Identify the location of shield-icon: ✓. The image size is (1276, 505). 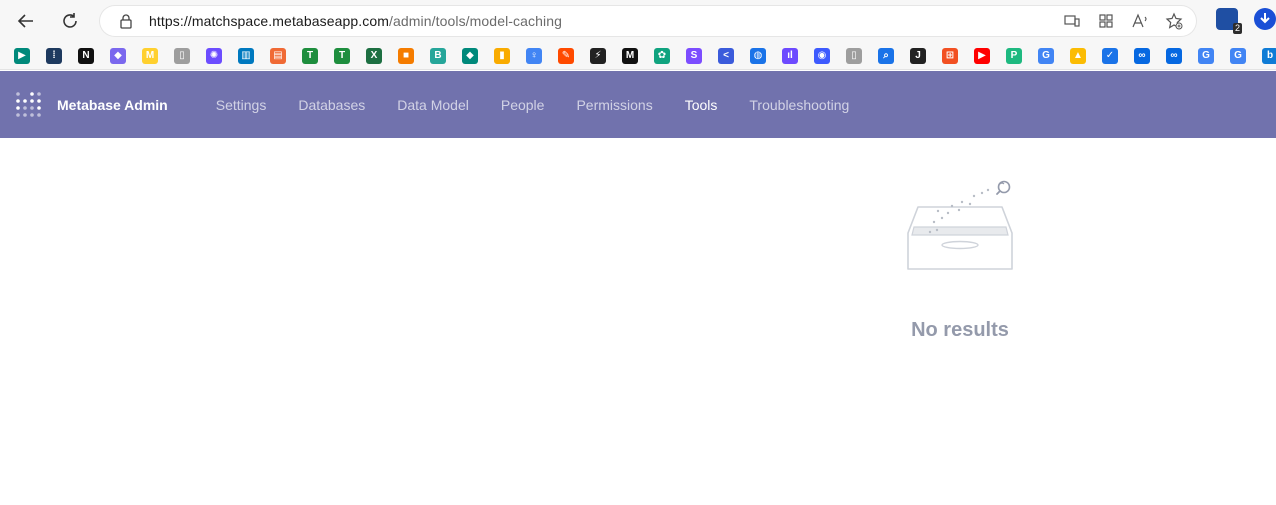
(1110, 55).